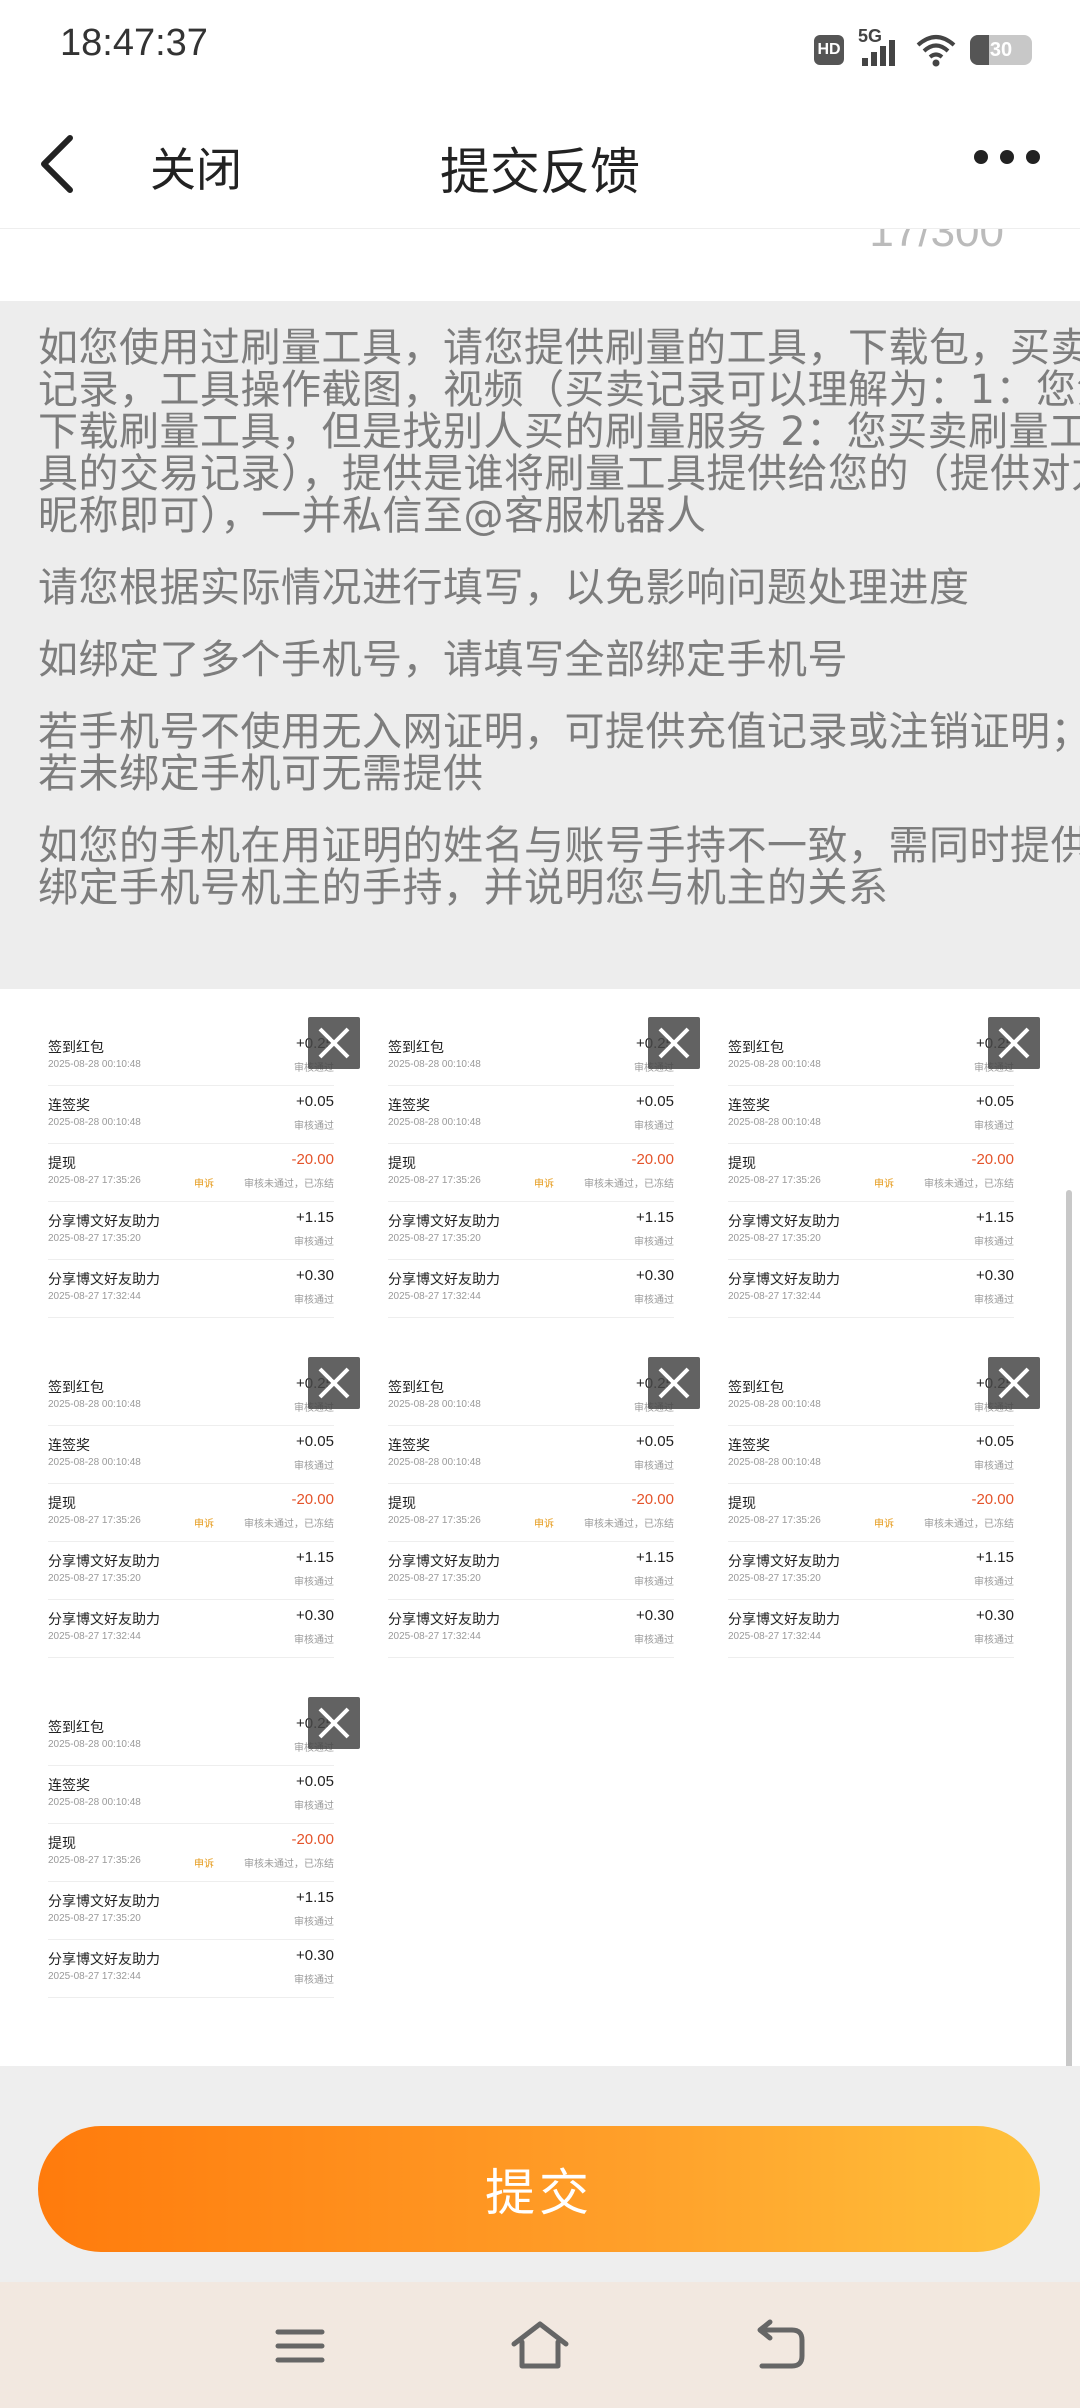 This screenshot has width=1080, height=2408. Describe the element at coordinates (443, 660) in the screenshot. I see `notice-item: 如绑定了多个手机号，请填写全部绑定手机号` at that location.